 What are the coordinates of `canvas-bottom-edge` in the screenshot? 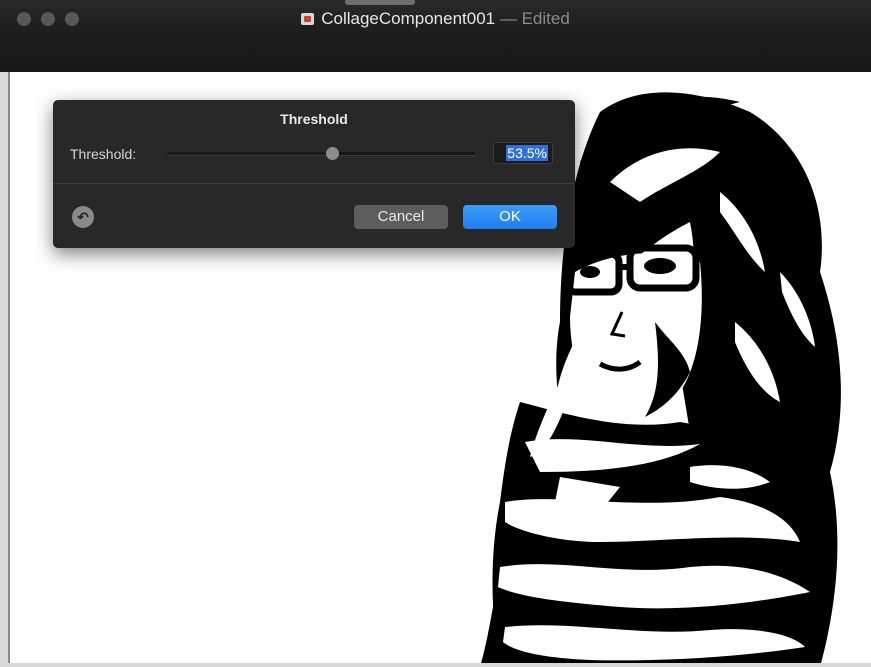 It's located at (435, 665).